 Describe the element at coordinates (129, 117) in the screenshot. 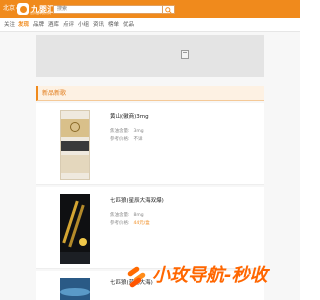

I see `product-name: 黄山(徽商)3mg` at that location.